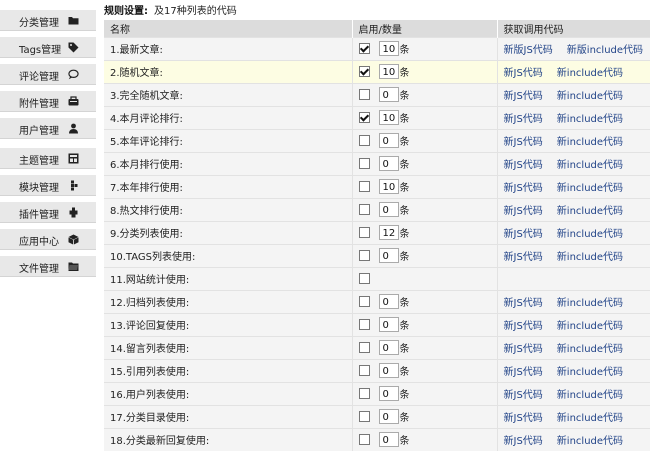 The image size is (650, 452). What do you see at coordinates (126, 11) in the screenshot?
I see `page-title: 规则设置:` at bounding box center [126, 11].